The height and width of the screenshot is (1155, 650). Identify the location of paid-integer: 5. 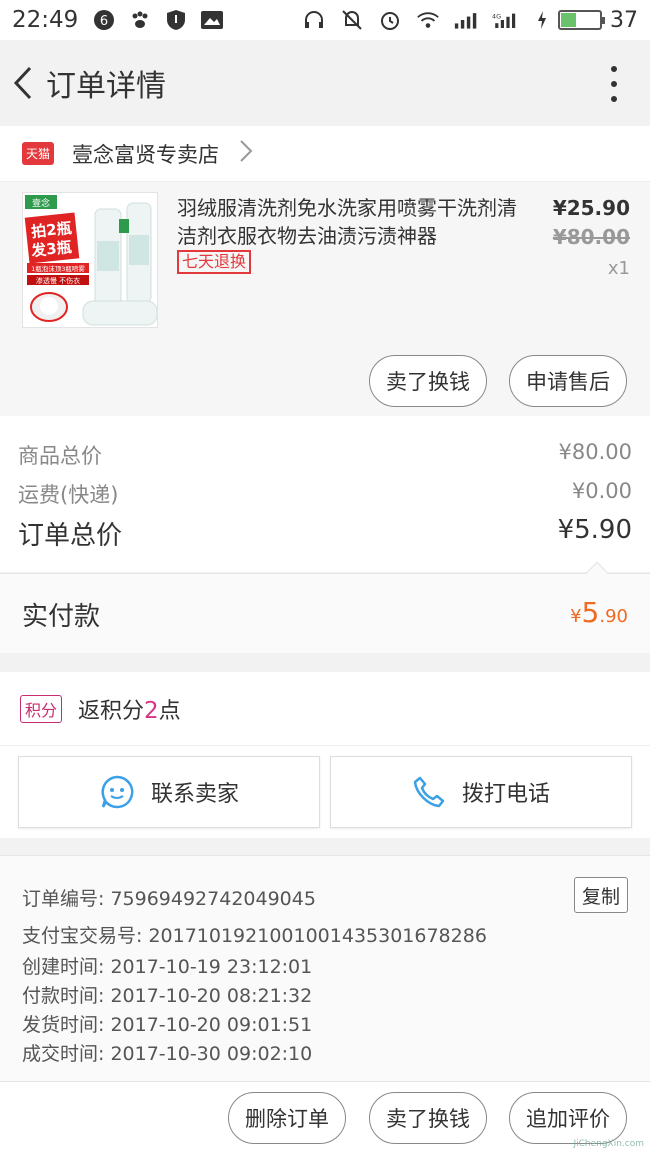
(590, 612).